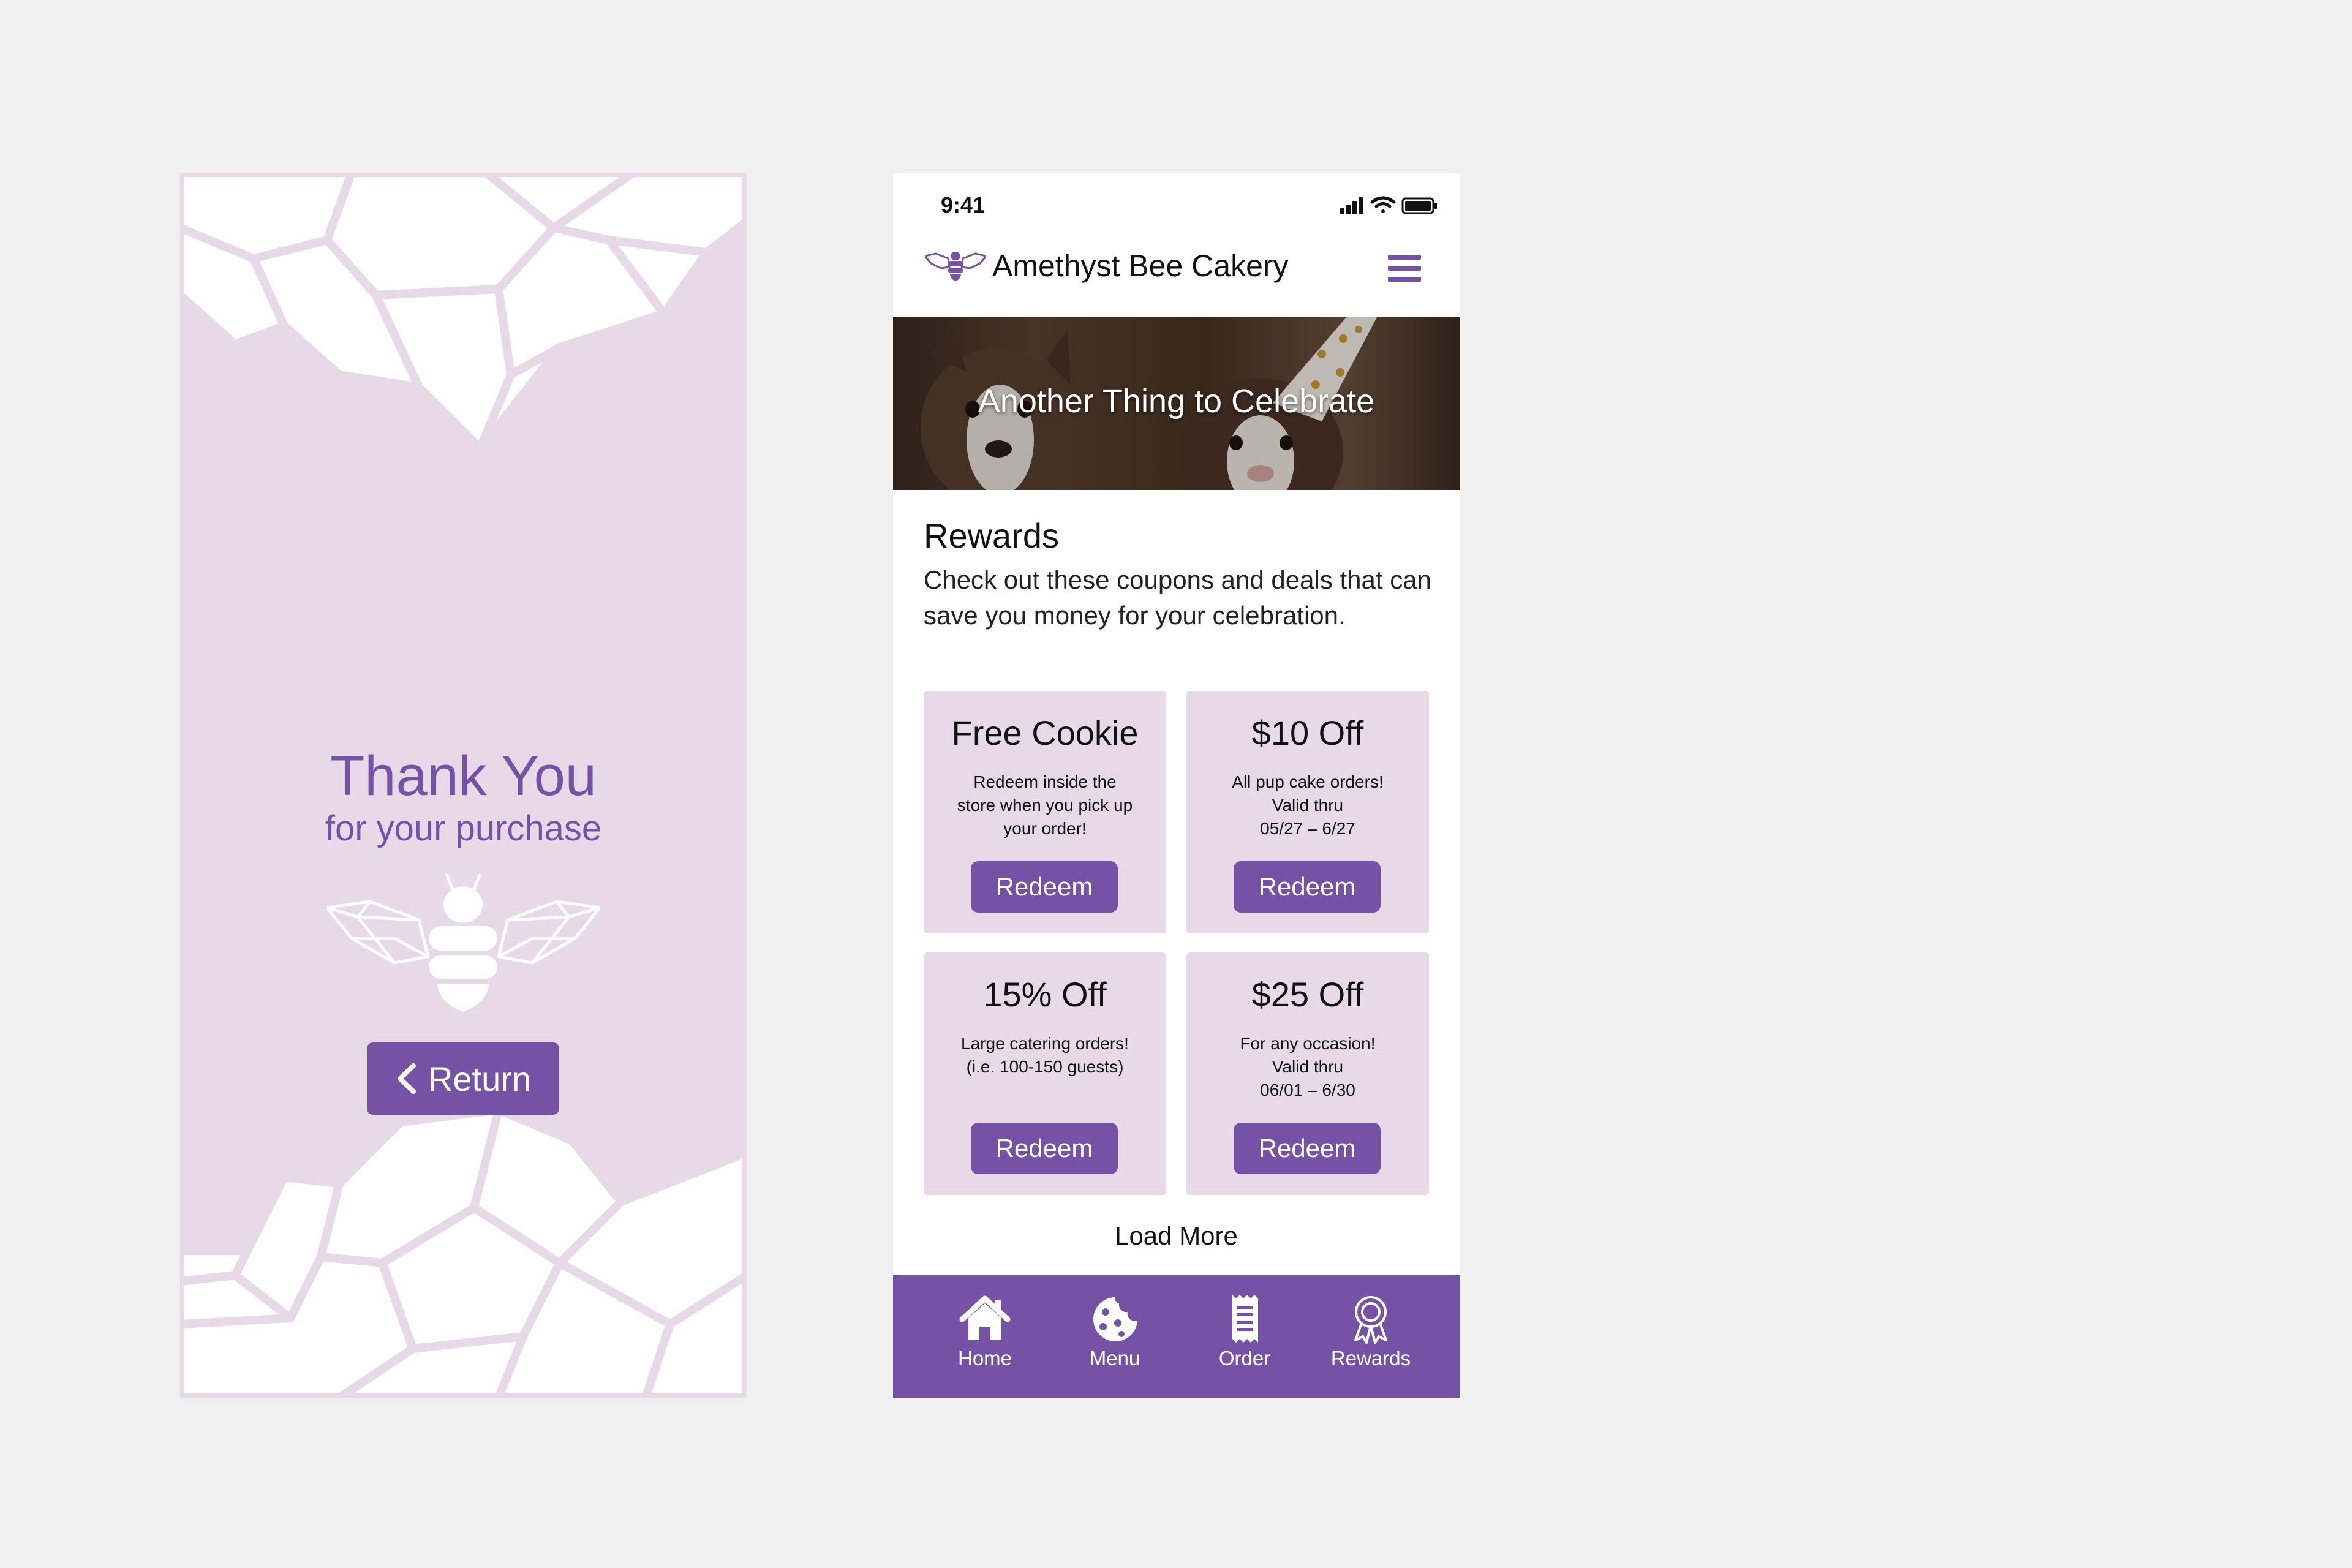  What do you see at coordinates (1405, 269) in the screenshot?
I see `hamburger-menu-icon` at bounding box center [1405, 269].